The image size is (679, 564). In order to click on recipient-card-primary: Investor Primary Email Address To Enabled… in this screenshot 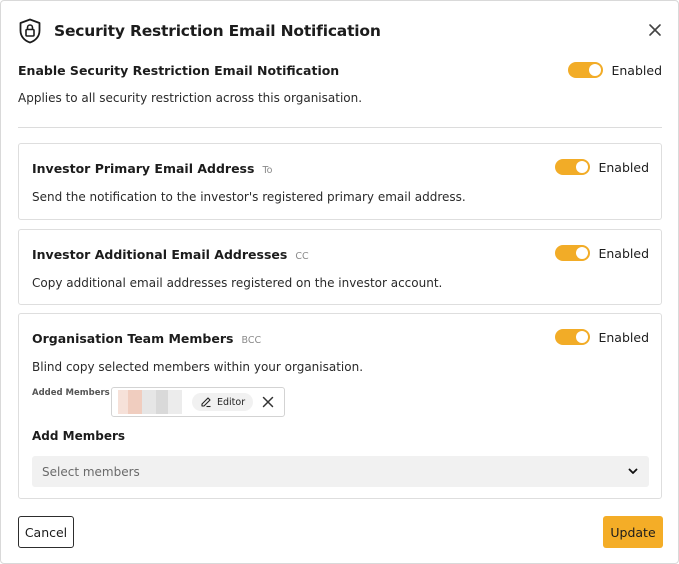, I will do `click(340, 181)`.